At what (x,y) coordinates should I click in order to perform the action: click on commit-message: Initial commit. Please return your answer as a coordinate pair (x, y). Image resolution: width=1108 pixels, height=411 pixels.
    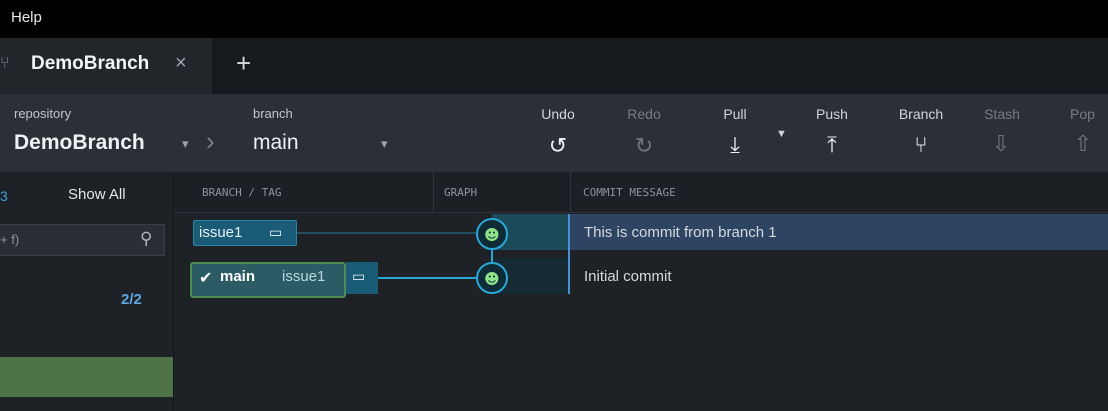
    Looking at the image, I should click on (628, 276).